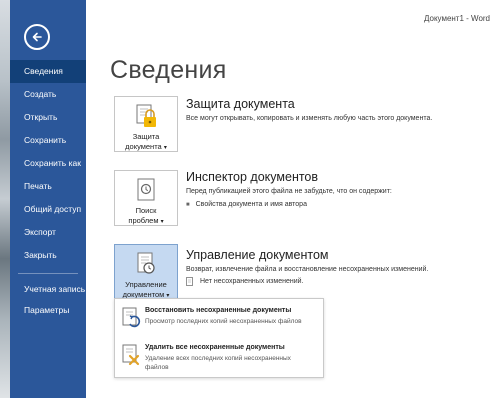 This screenshot has height=398, width=500. What do you see at coordinates (48, 232) in the screenshot?
I see `nav-item-export: Экспорт` at bounding box center [48, 232].